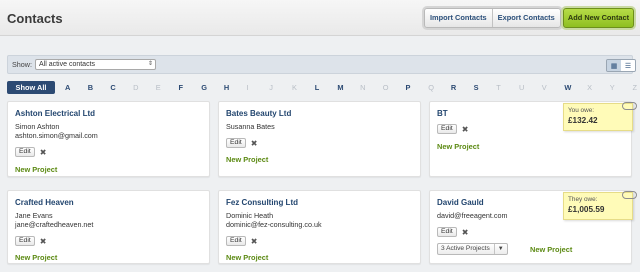 This screenshot has height=272, width=640. What do you see at coordinates (158, 87) in the screenshot?
I see `letter-filter-e: E` at bounding box center [158, 87].